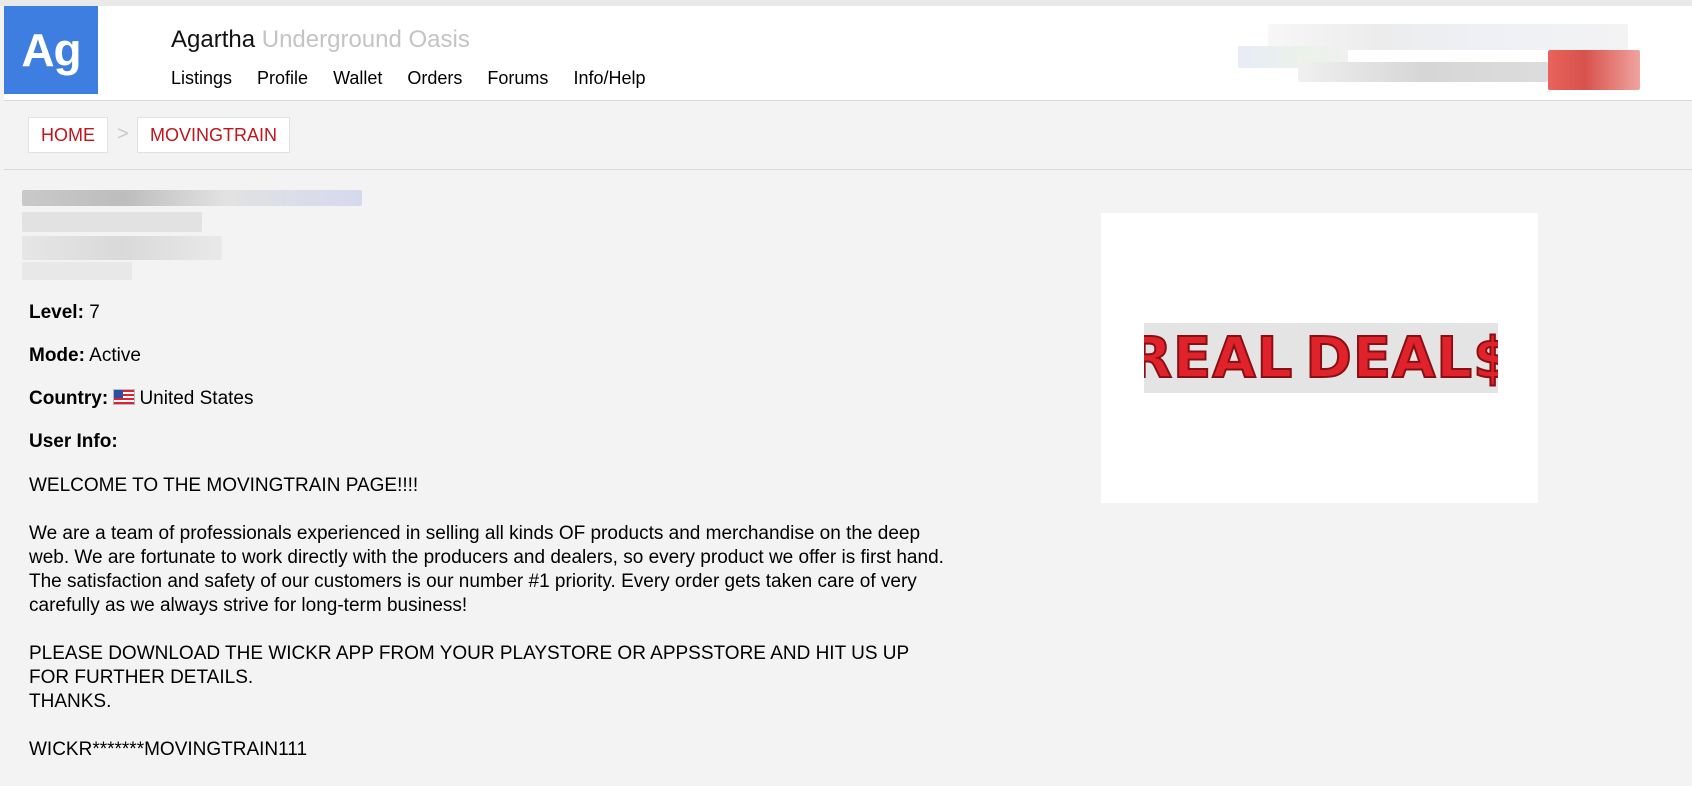 Image resolution: width=1692 pixels, height=786 pixels. What do you see at coordinates (517, 78) in the screenshot?
I see `nav-forums: Forums` at bounding box center [517, 78].